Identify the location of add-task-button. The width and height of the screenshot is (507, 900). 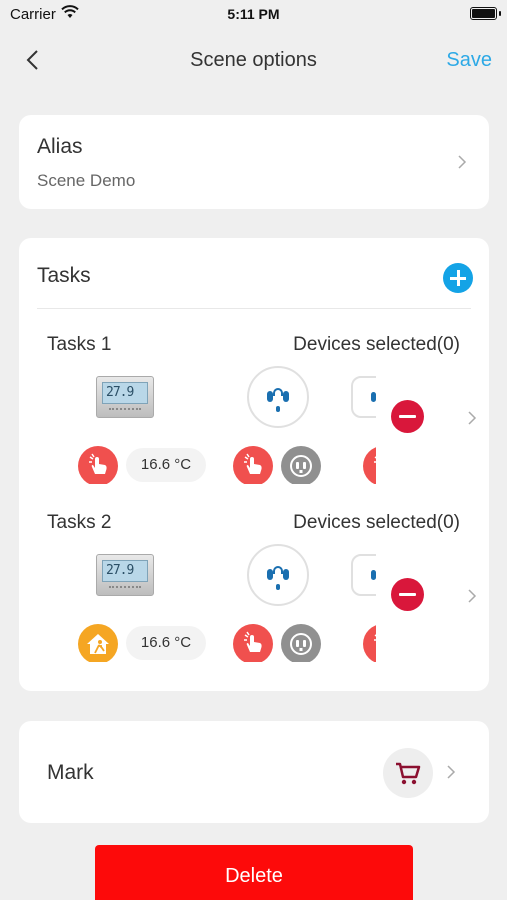
(458, 278).